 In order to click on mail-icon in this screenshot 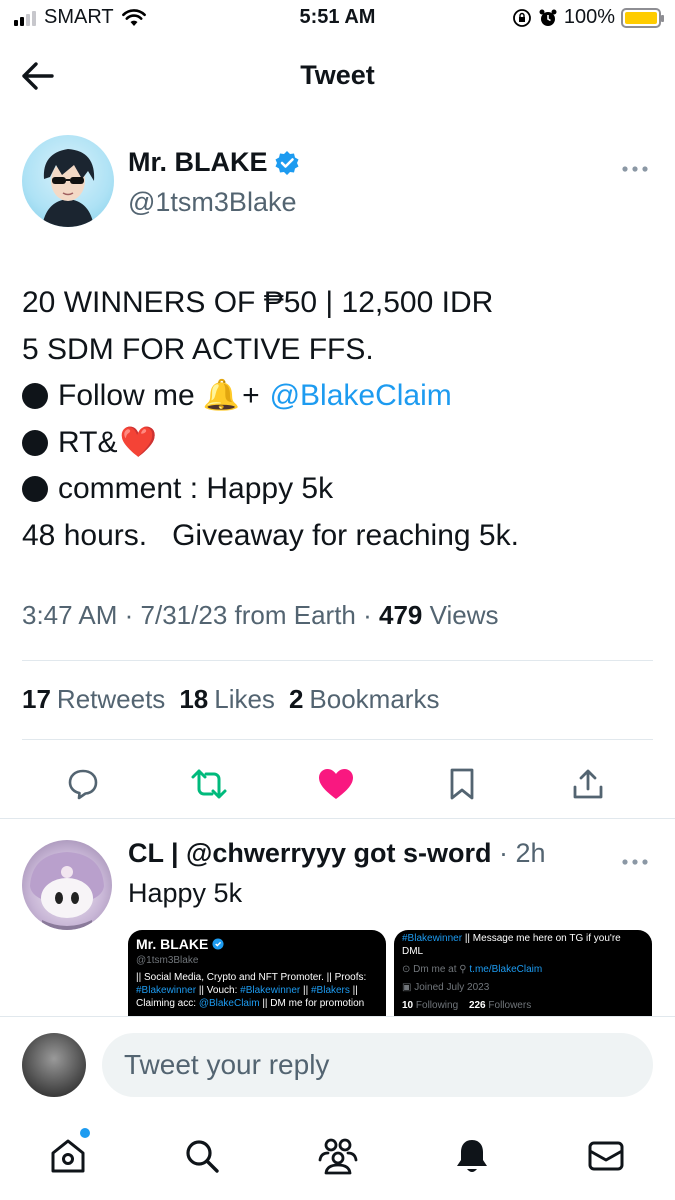, I will do `click(606, 1156)`.